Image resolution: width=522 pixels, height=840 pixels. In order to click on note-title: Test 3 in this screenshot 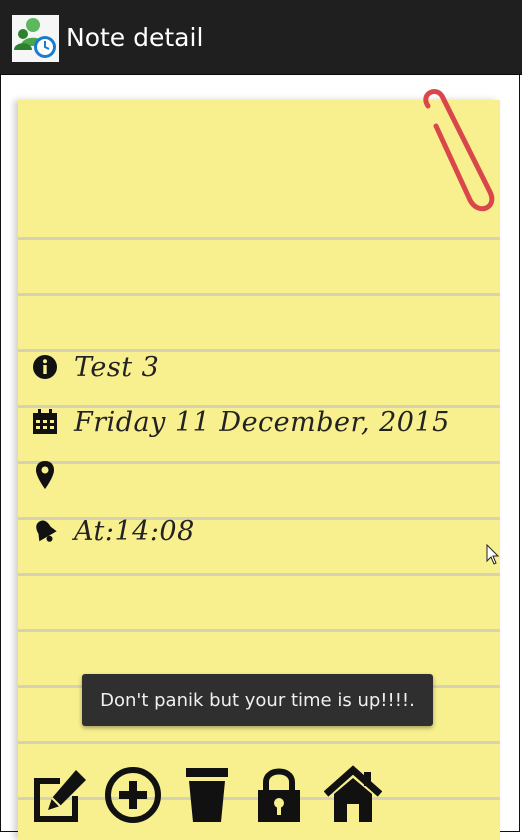, I will do `click(117, 367)`.